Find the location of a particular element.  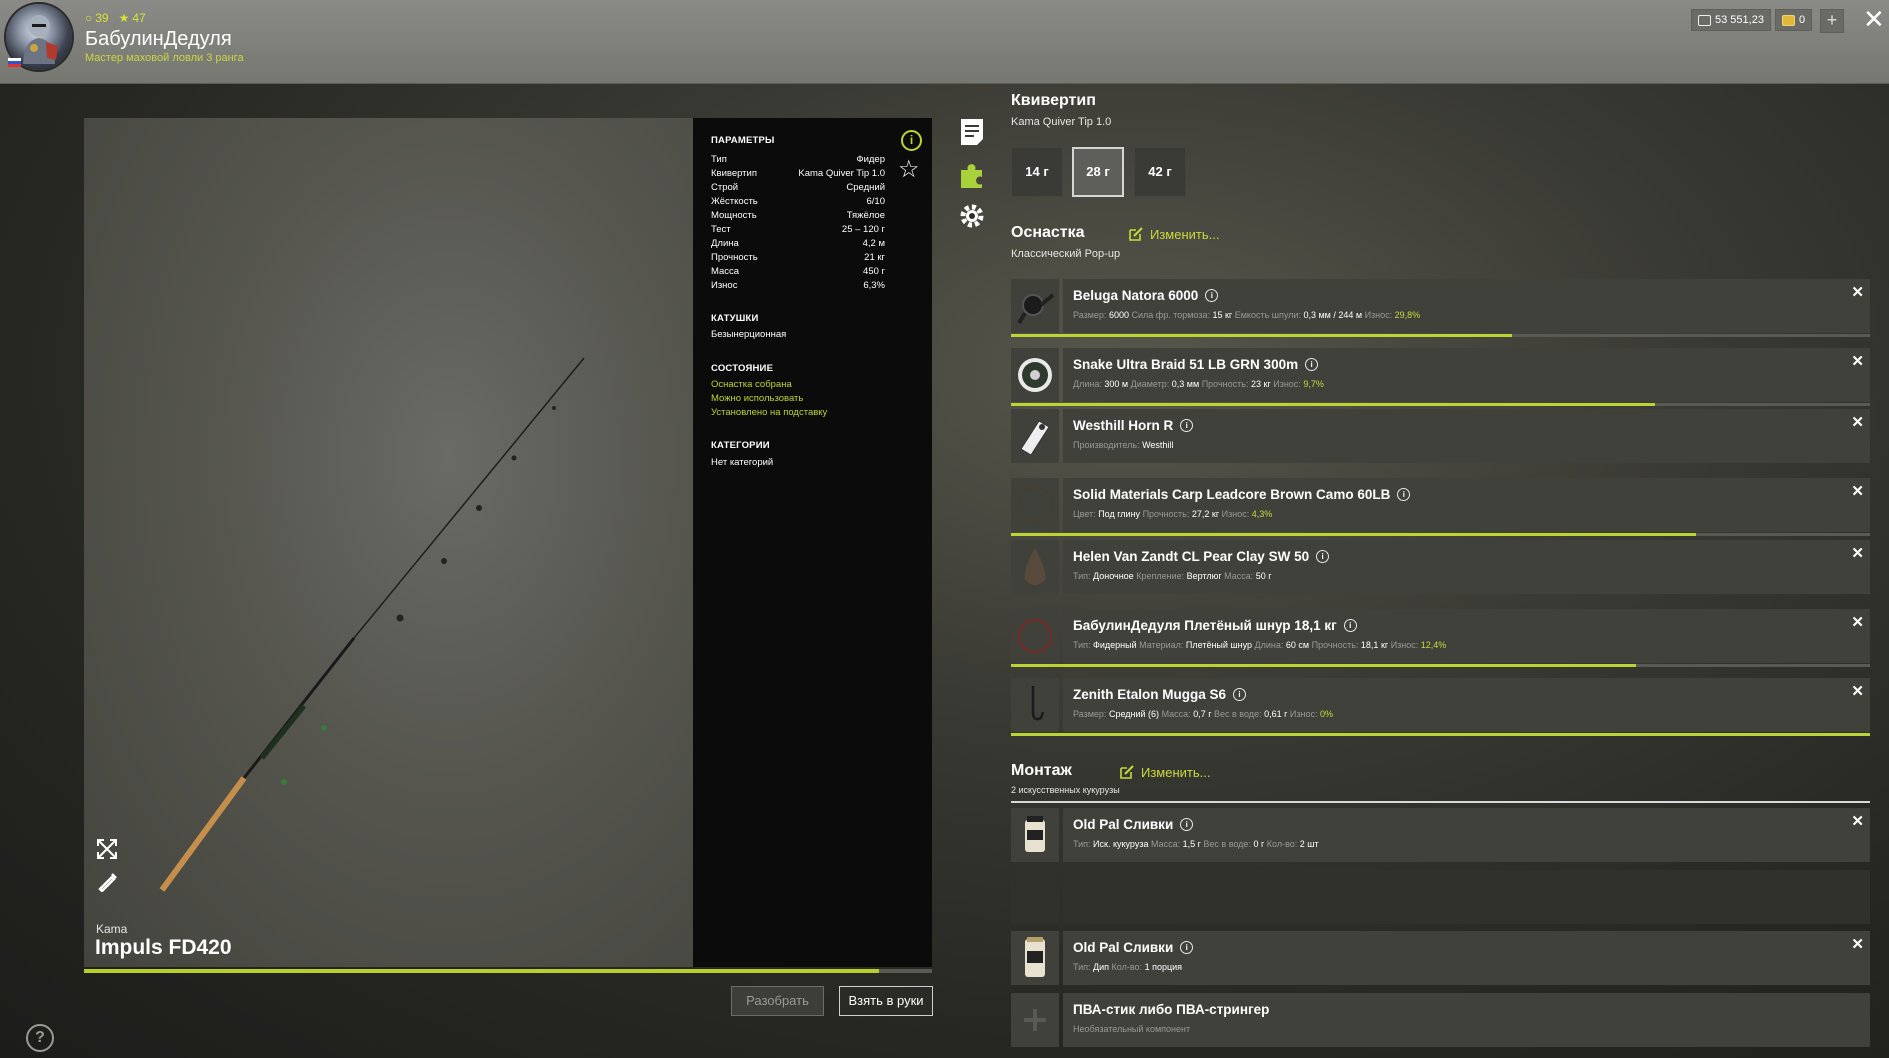

montage-divider is located at coordinates (1440, 802).